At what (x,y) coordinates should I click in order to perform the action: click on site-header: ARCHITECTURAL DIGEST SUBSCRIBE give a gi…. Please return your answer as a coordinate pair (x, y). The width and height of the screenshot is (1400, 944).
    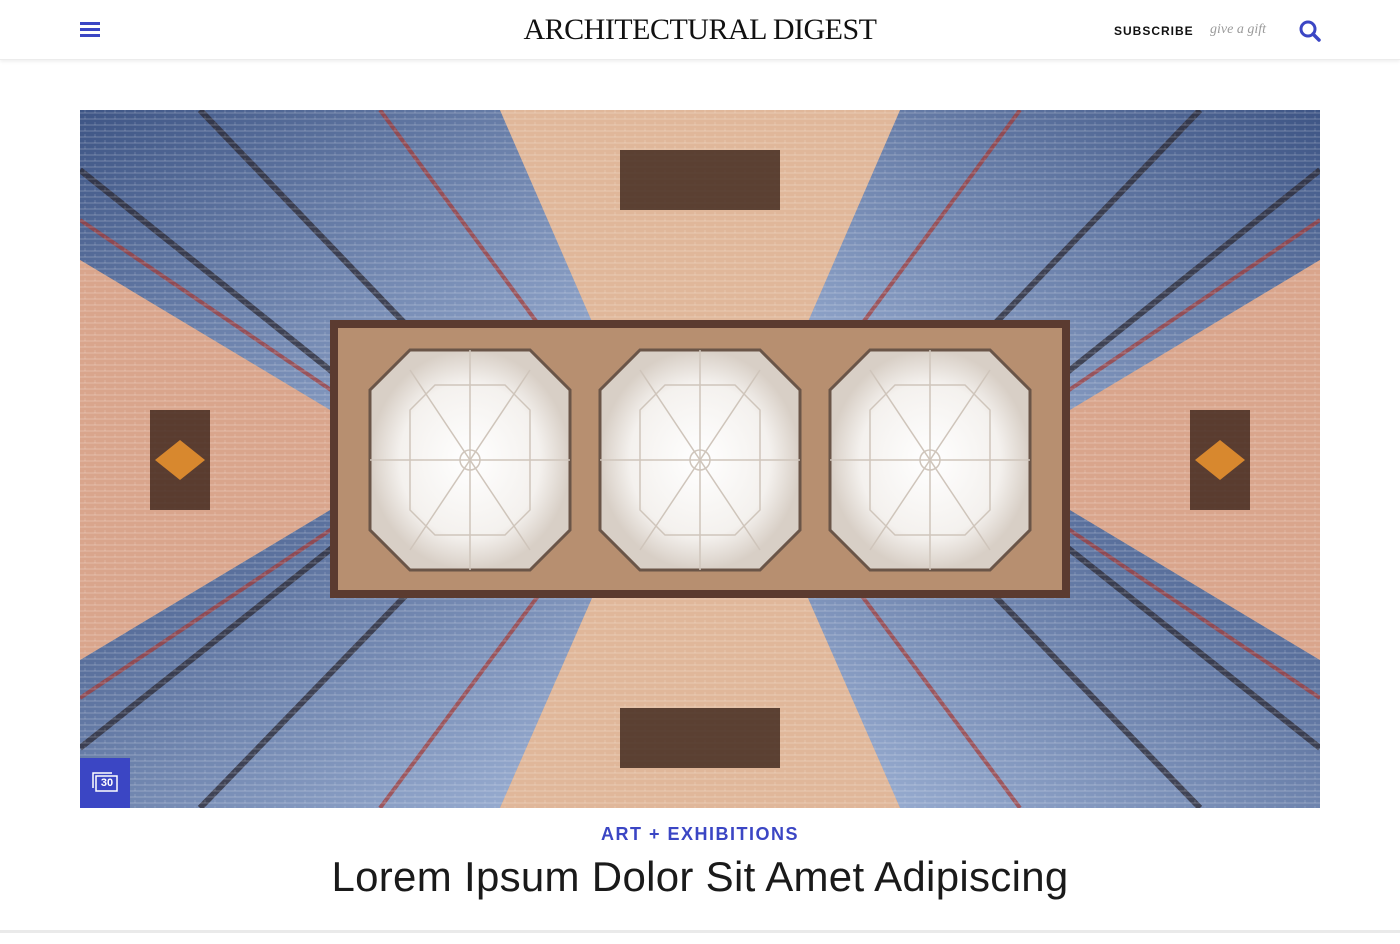
    Looking at the image, I should click on (700, 30).